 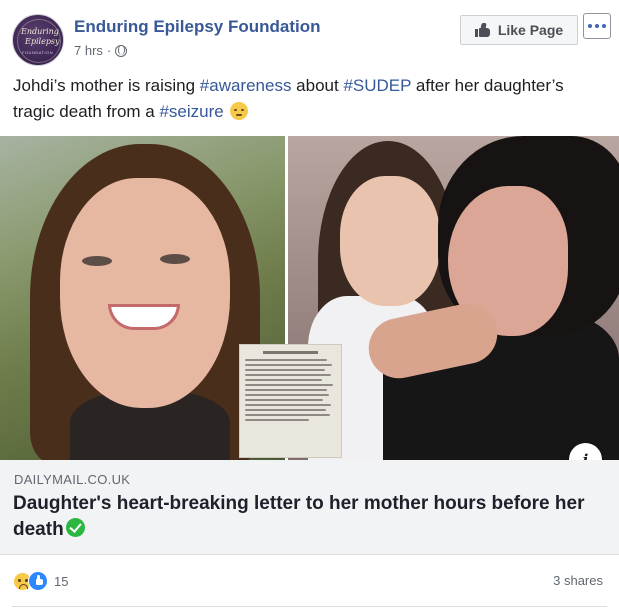 What do you see at coordinates (578, 580) in the screenshot?
I see `shares-count: 3 shares` at bounding box center [578, 580].